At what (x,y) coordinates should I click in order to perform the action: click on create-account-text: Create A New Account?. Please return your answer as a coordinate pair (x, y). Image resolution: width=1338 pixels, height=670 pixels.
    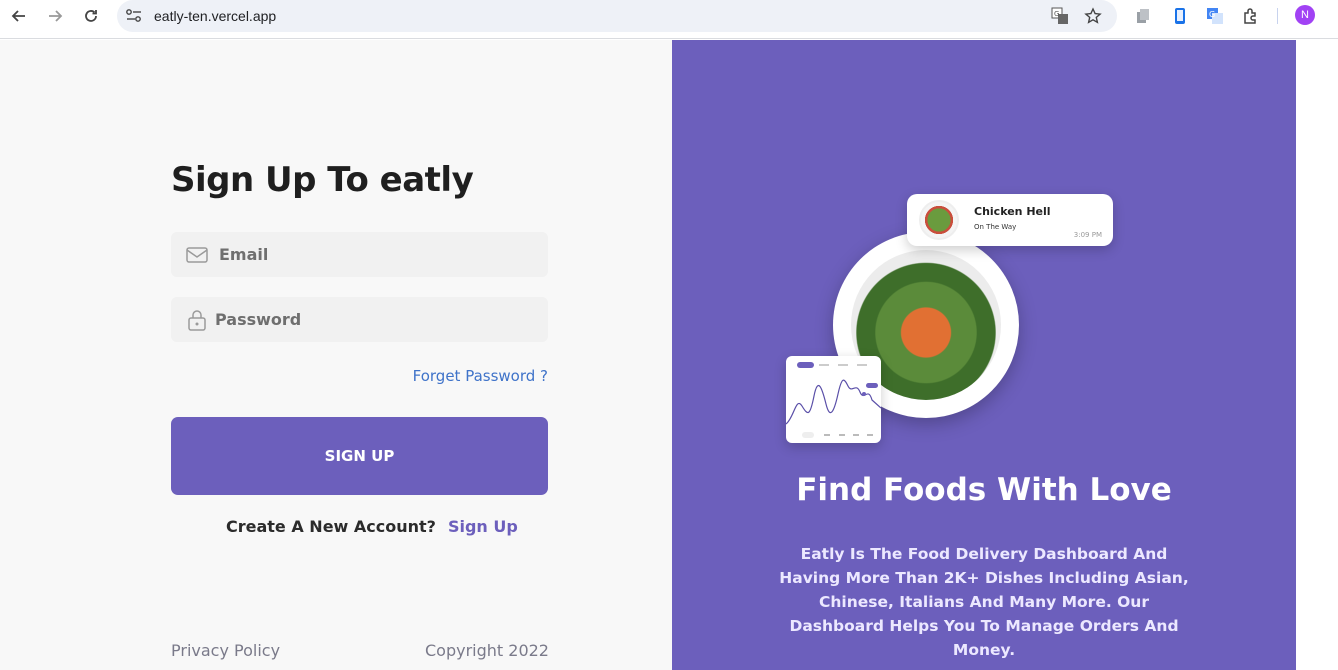
    Looking at the image, I should click on (331, 526).